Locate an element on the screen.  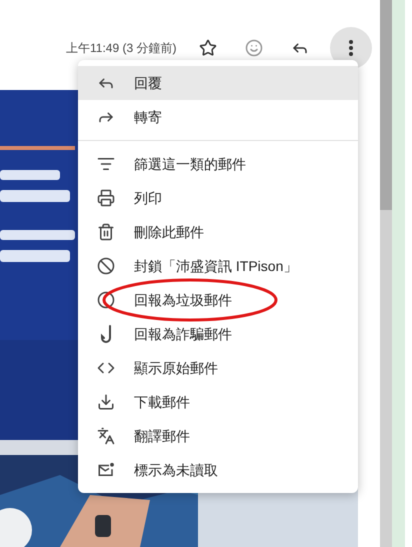
menu-item: 下載郵件 is located at coordinates (218, 402).